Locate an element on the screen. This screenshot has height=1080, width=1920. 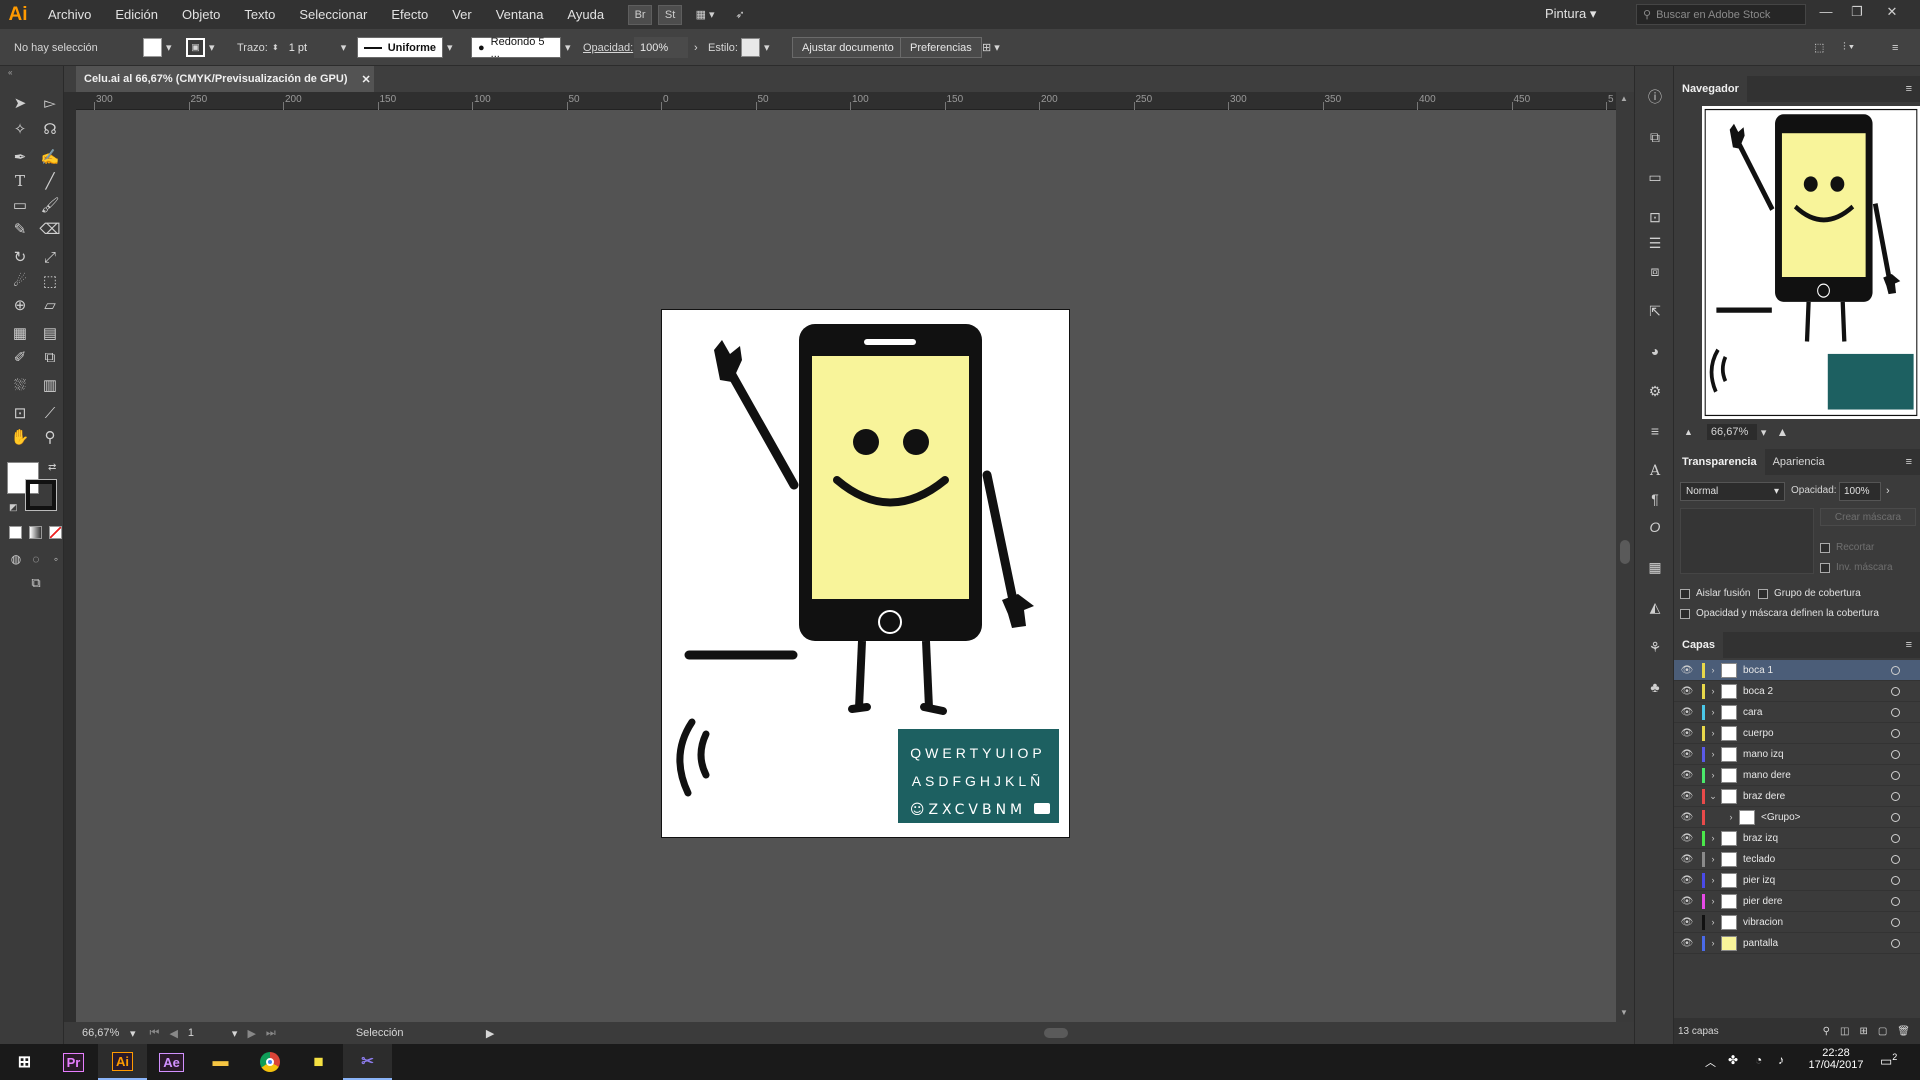
gradient-tool-icon: ▤ is located at coordinates (50, 333).